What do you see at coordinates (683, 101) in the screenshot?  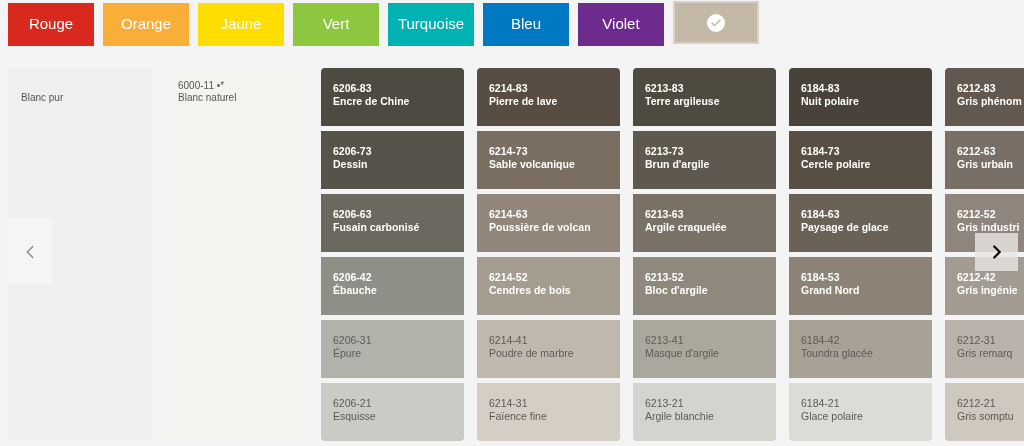 I see `swatch-name: Terre argileuse` at bounding box center [683, 101].